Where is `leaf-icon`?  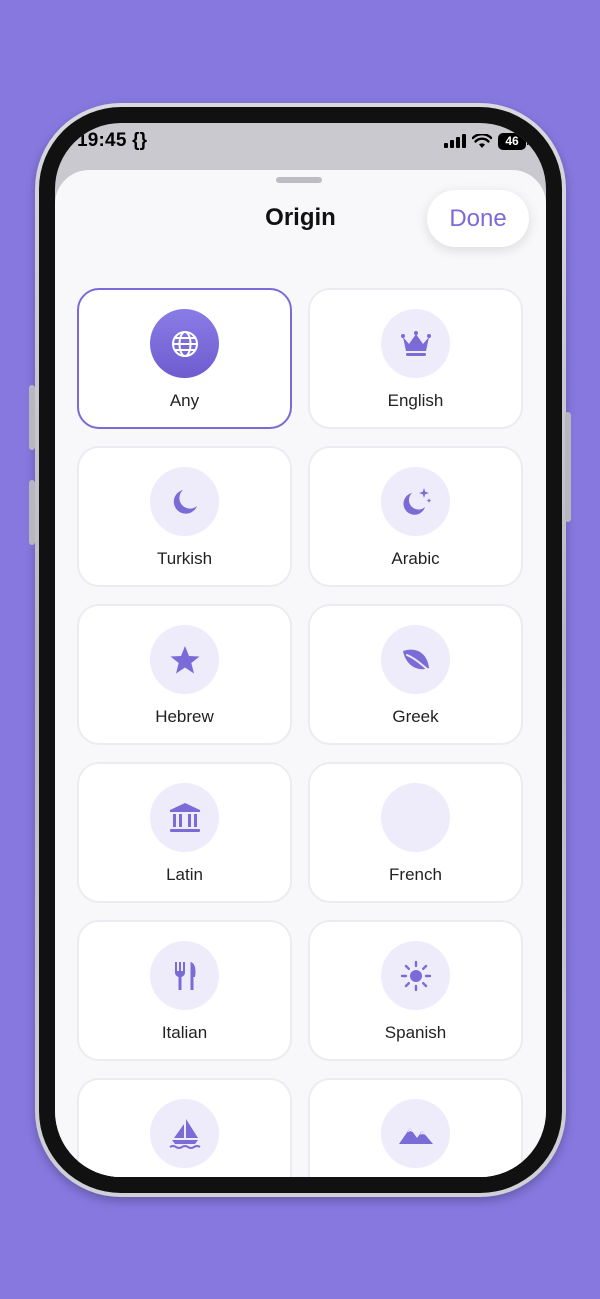
leaf-icon is located at coordinates (415, 659).